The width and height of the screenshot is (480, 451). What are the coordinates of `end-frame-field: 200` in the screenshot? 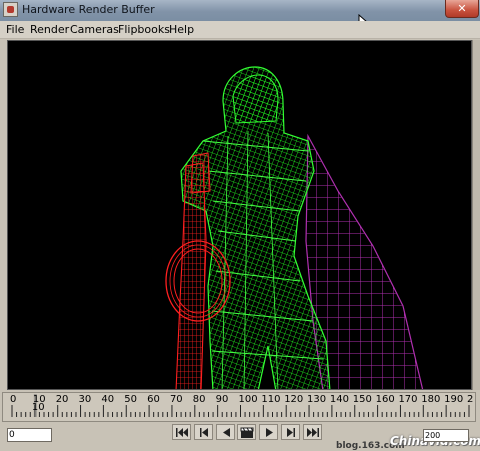 It's located at (446, 435).